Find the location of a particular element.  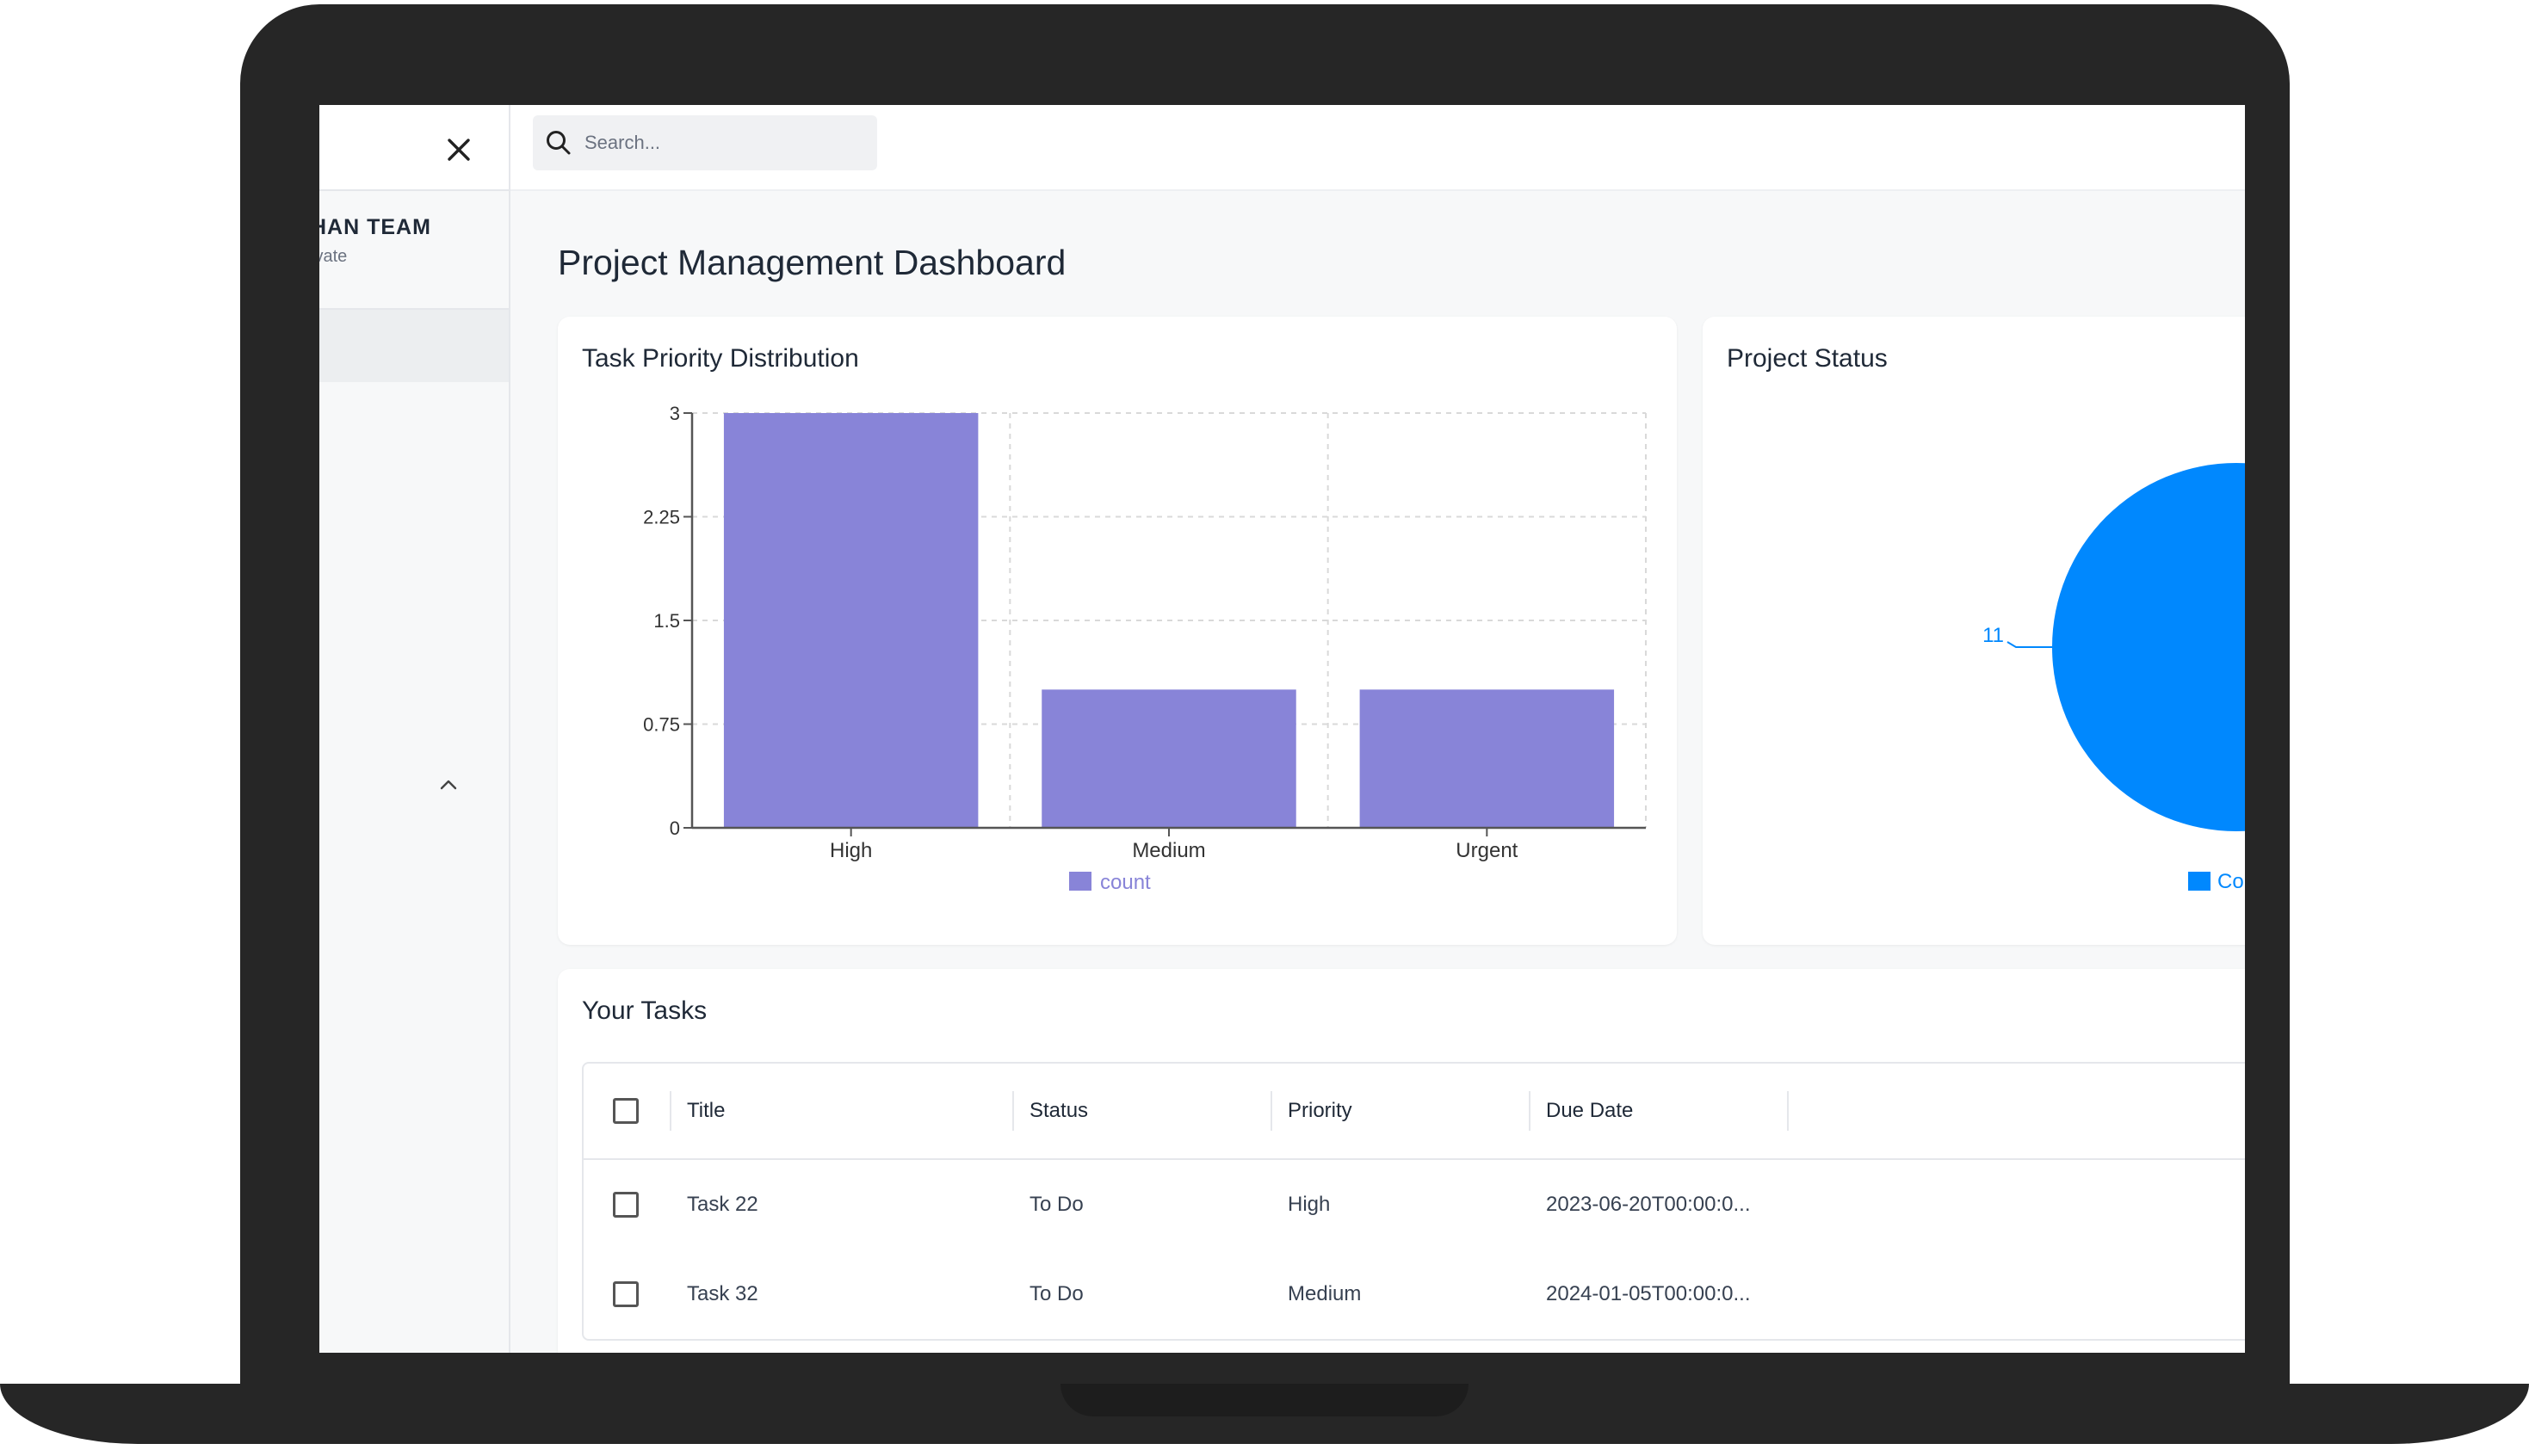

close-sidebar-button is located at coordinates (459, 150).